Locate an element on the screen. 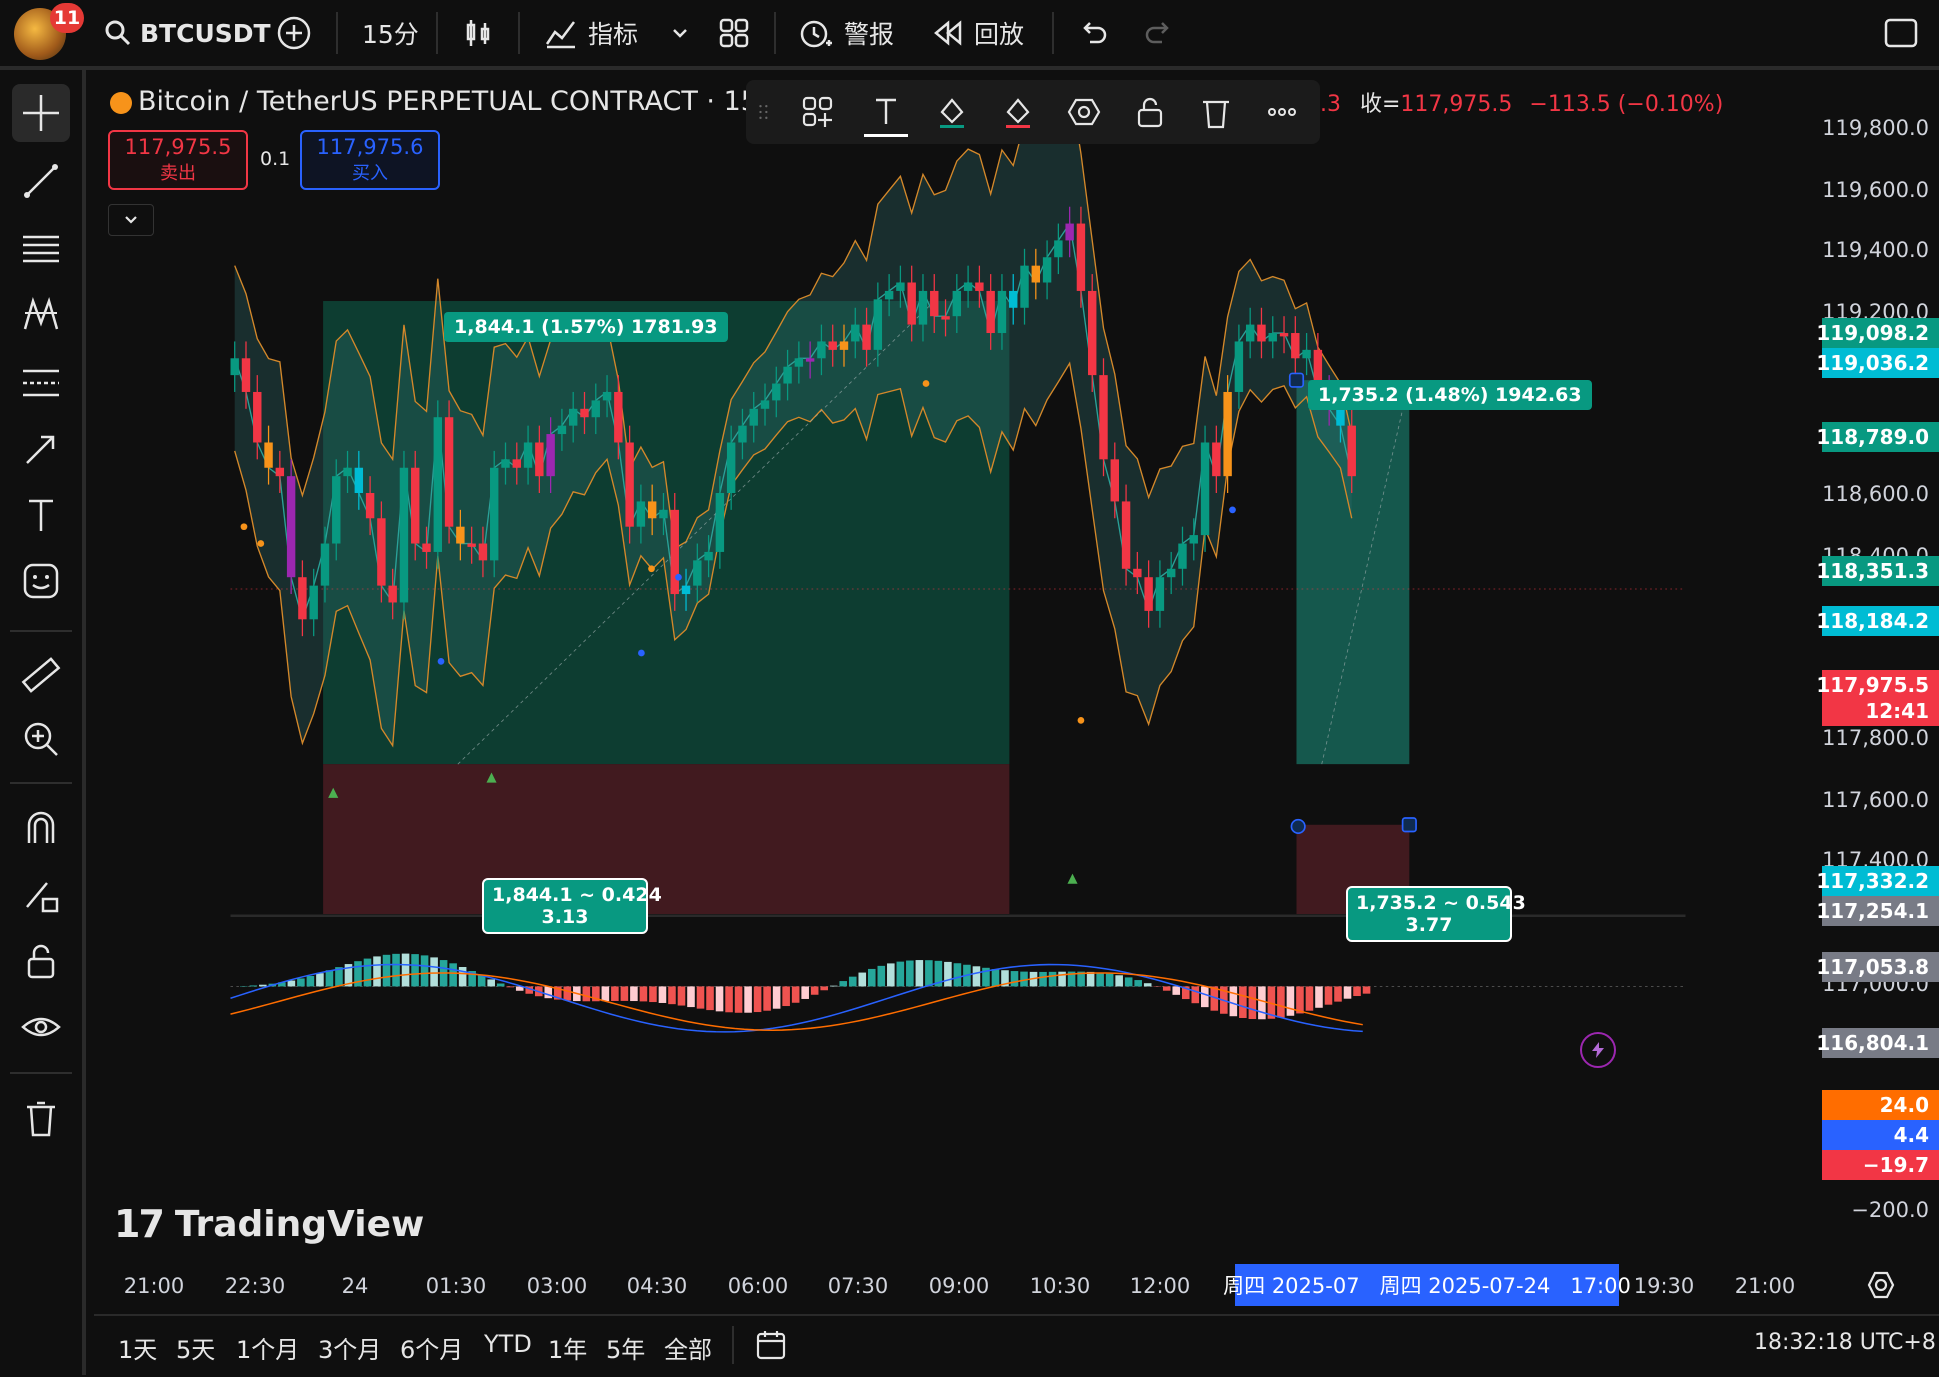 The height and width of the screenshot is (1377, 1939). redo-button is located at coordinates (1159, 33).